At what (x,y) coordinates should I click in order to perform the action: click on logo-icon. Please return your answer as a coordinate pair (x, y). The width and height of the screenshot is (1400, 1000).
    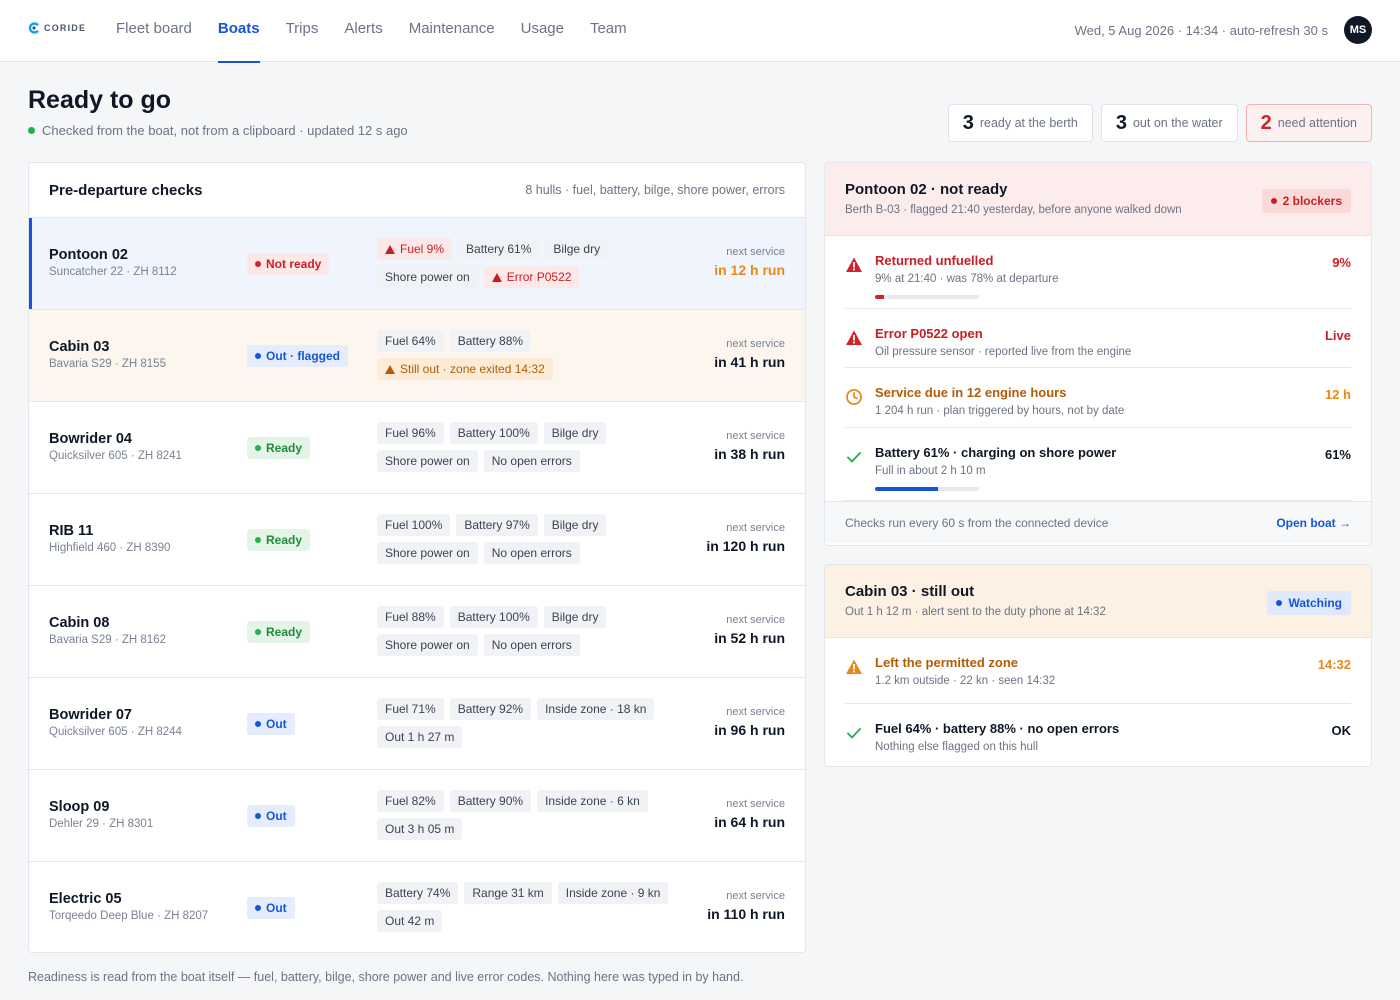
    Looking at the image, I should click on (34, 28).